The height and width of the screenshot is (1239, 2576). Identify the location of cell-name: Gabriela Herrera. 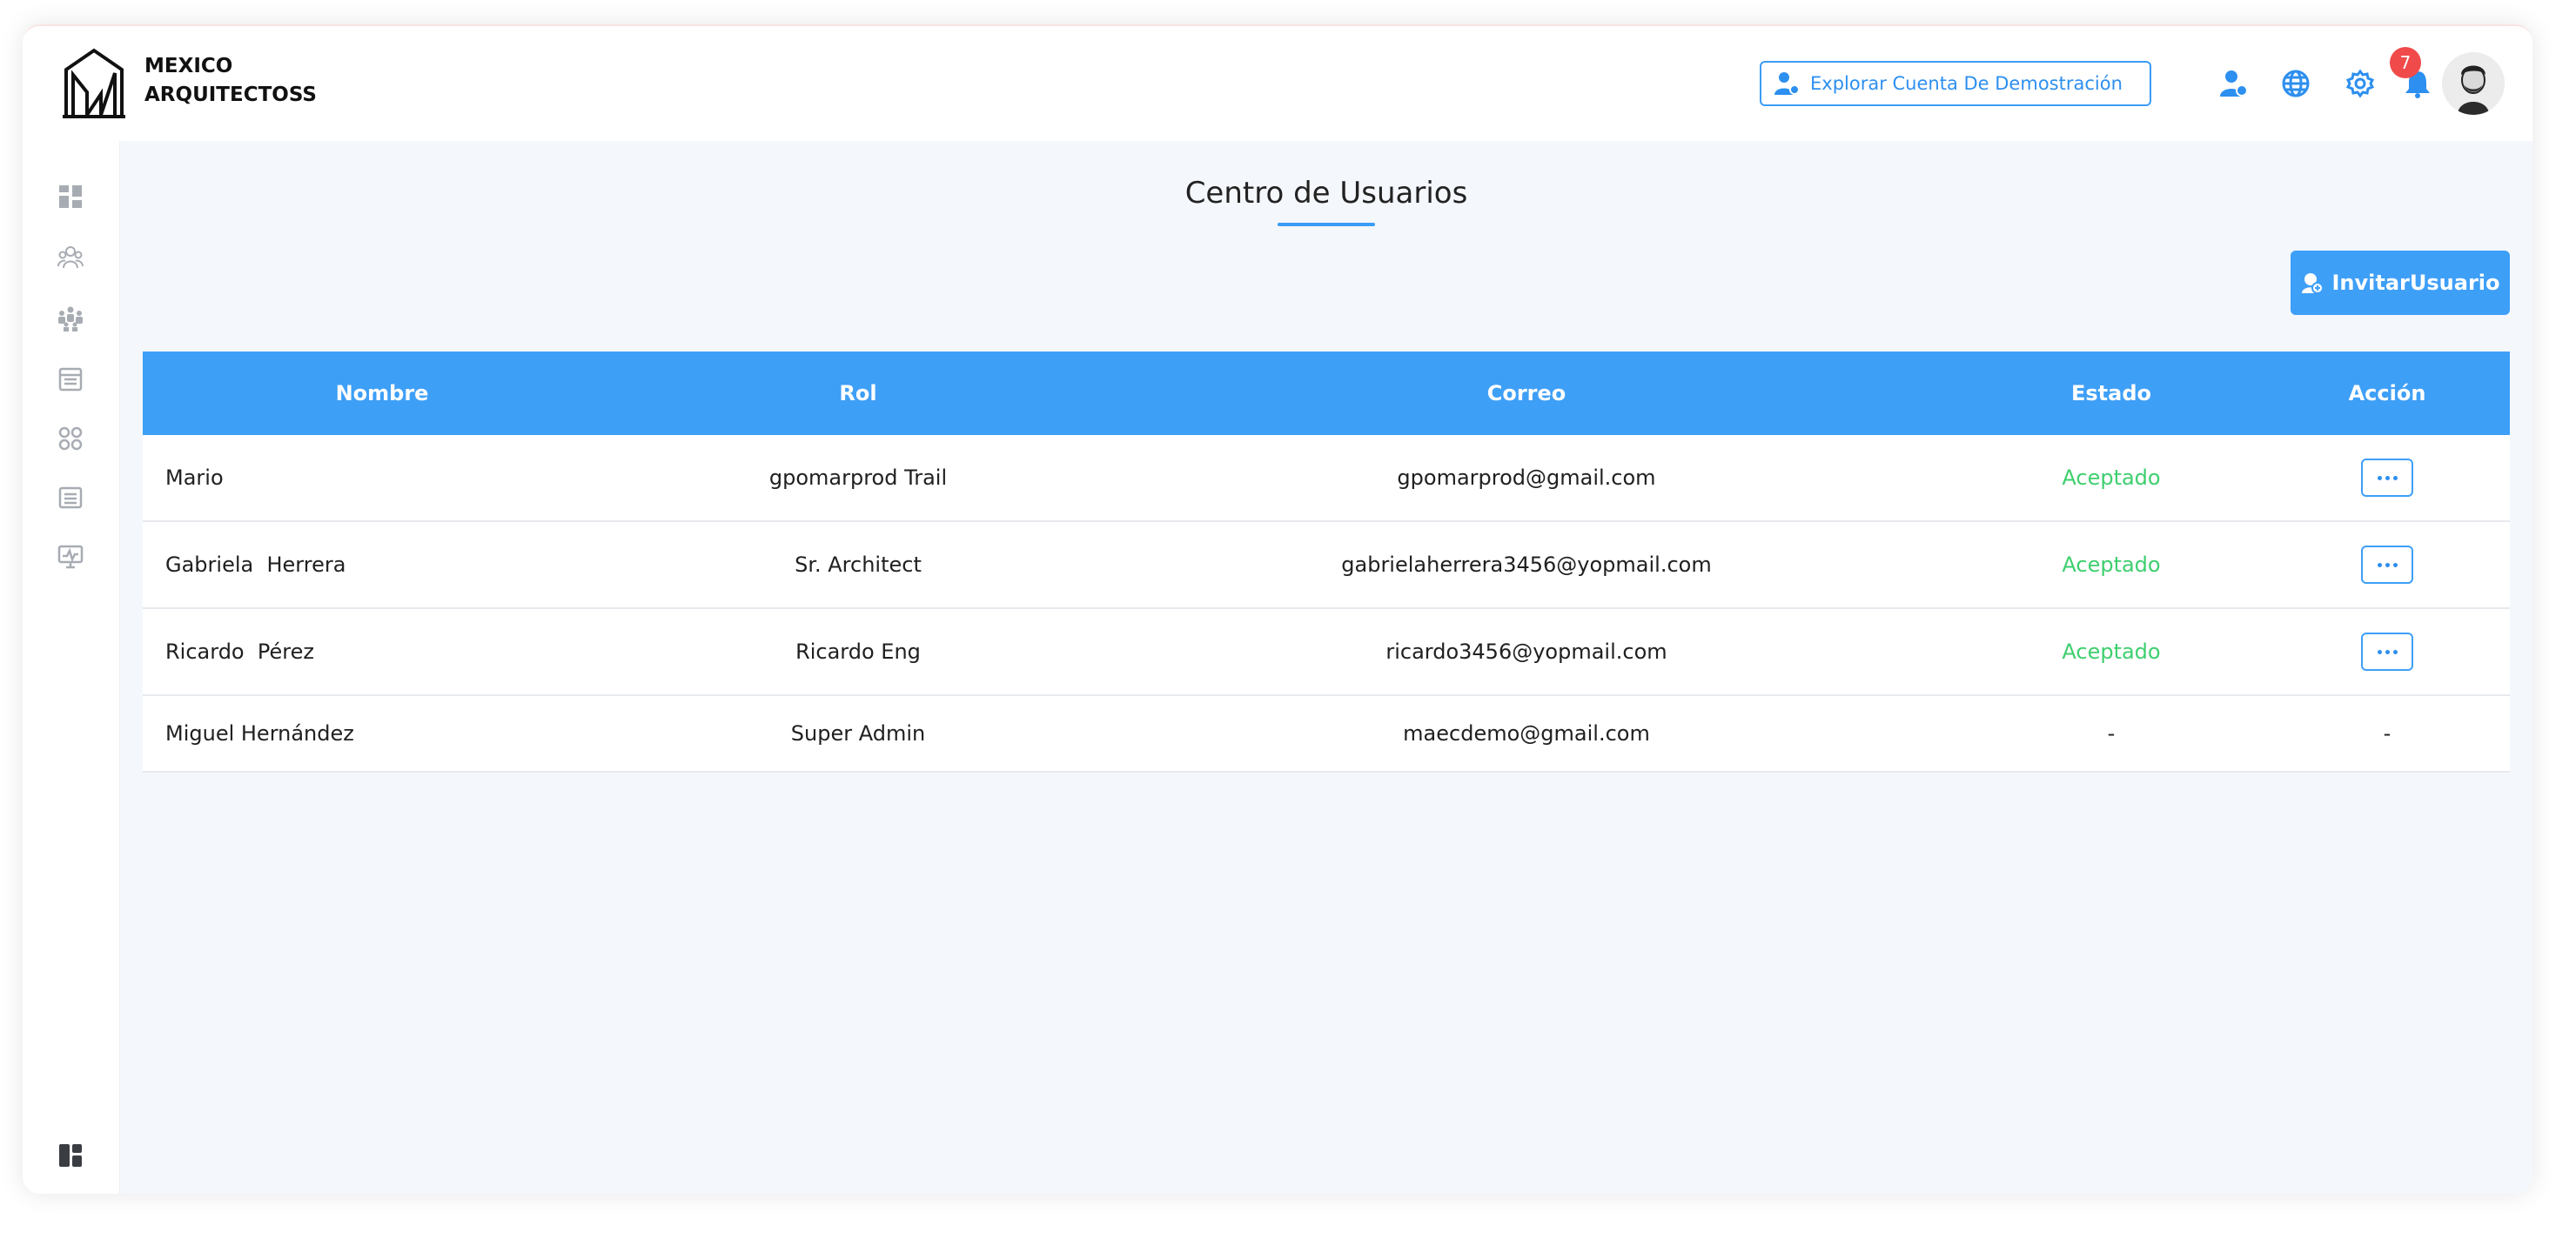
(255, 565).